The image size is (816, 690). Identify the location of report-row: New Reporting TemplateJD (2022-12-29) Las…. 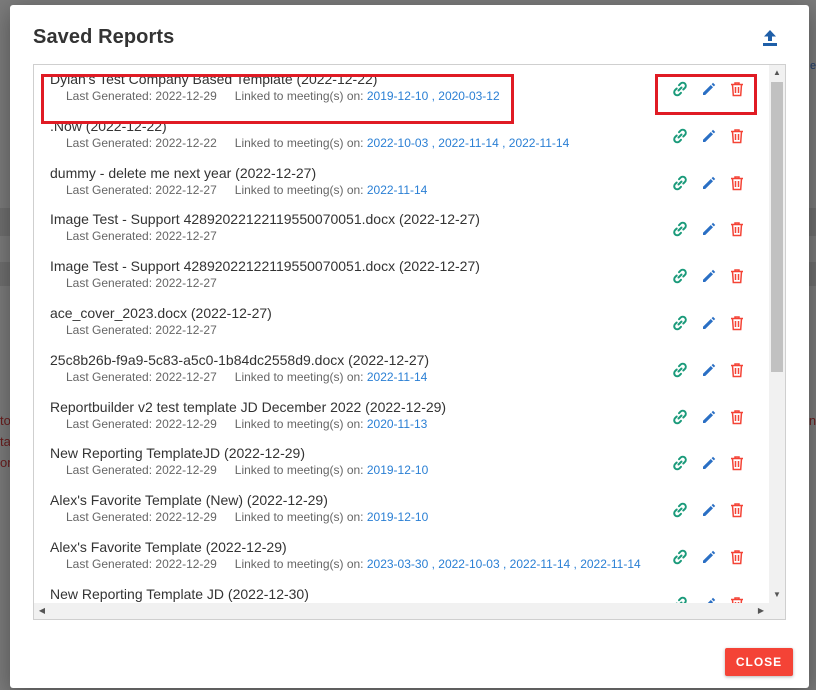
(401, 464).